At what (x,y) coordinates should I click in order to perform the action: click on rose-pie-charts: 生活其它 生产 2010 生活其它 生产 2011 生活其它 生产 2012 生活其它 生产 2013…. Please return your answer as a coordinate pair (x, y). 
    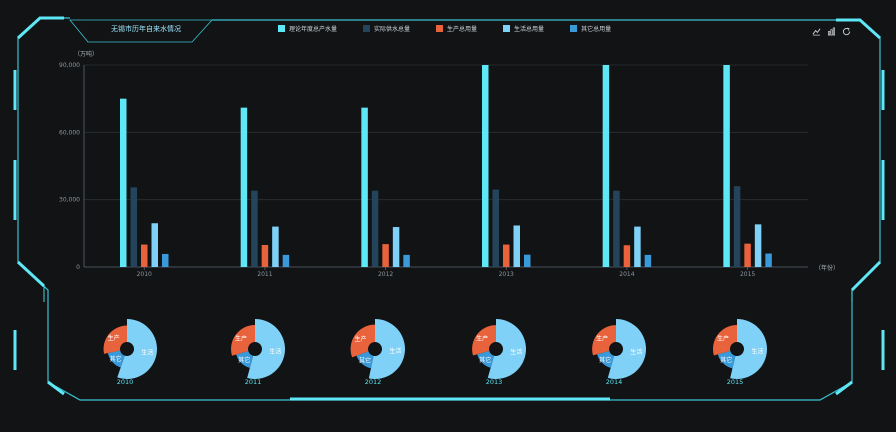
    Looking at the image, I should click on (435, 352).